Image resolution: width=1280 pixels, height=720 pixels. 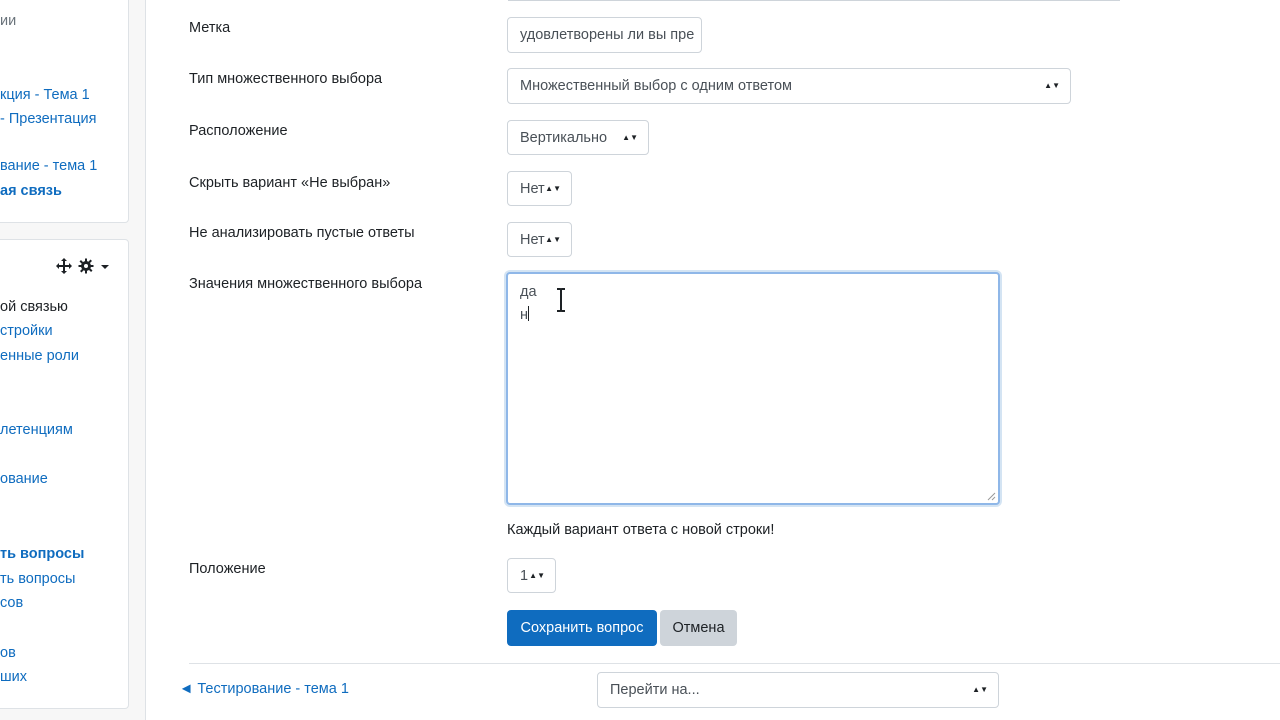 I want to click on sidebar-link: ть вопросы, so click(x=37, y=579).